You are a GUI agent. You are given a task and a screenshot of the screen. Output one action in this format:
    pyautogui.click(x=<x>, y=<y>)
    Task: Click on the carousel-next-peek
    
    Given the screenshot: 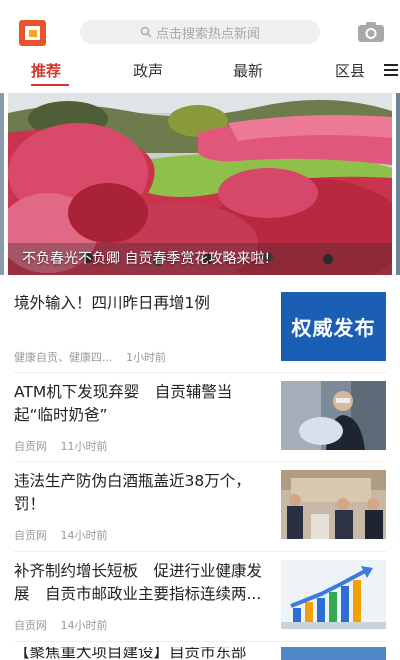 What is the action you would take?
    pyautogui.click(x=398, y=184)
    